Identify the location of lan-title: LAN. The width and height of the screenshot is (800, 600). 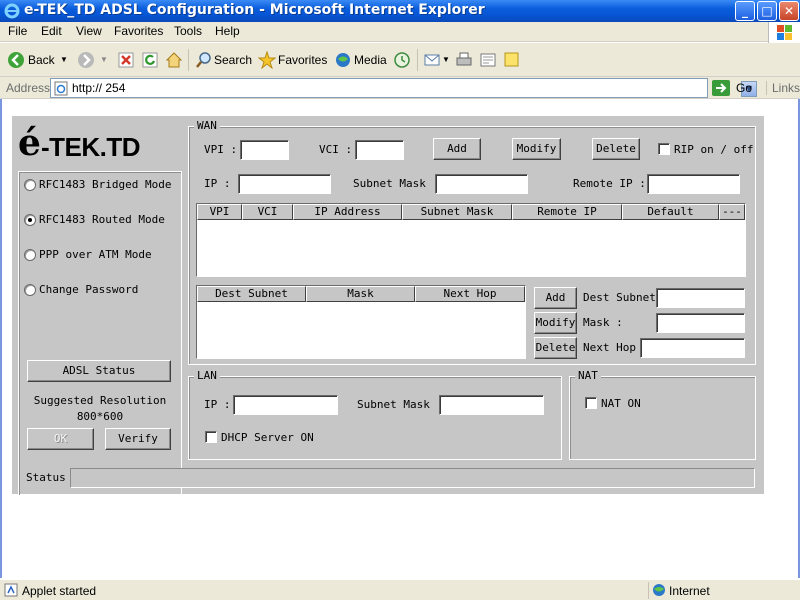
(207, 375).